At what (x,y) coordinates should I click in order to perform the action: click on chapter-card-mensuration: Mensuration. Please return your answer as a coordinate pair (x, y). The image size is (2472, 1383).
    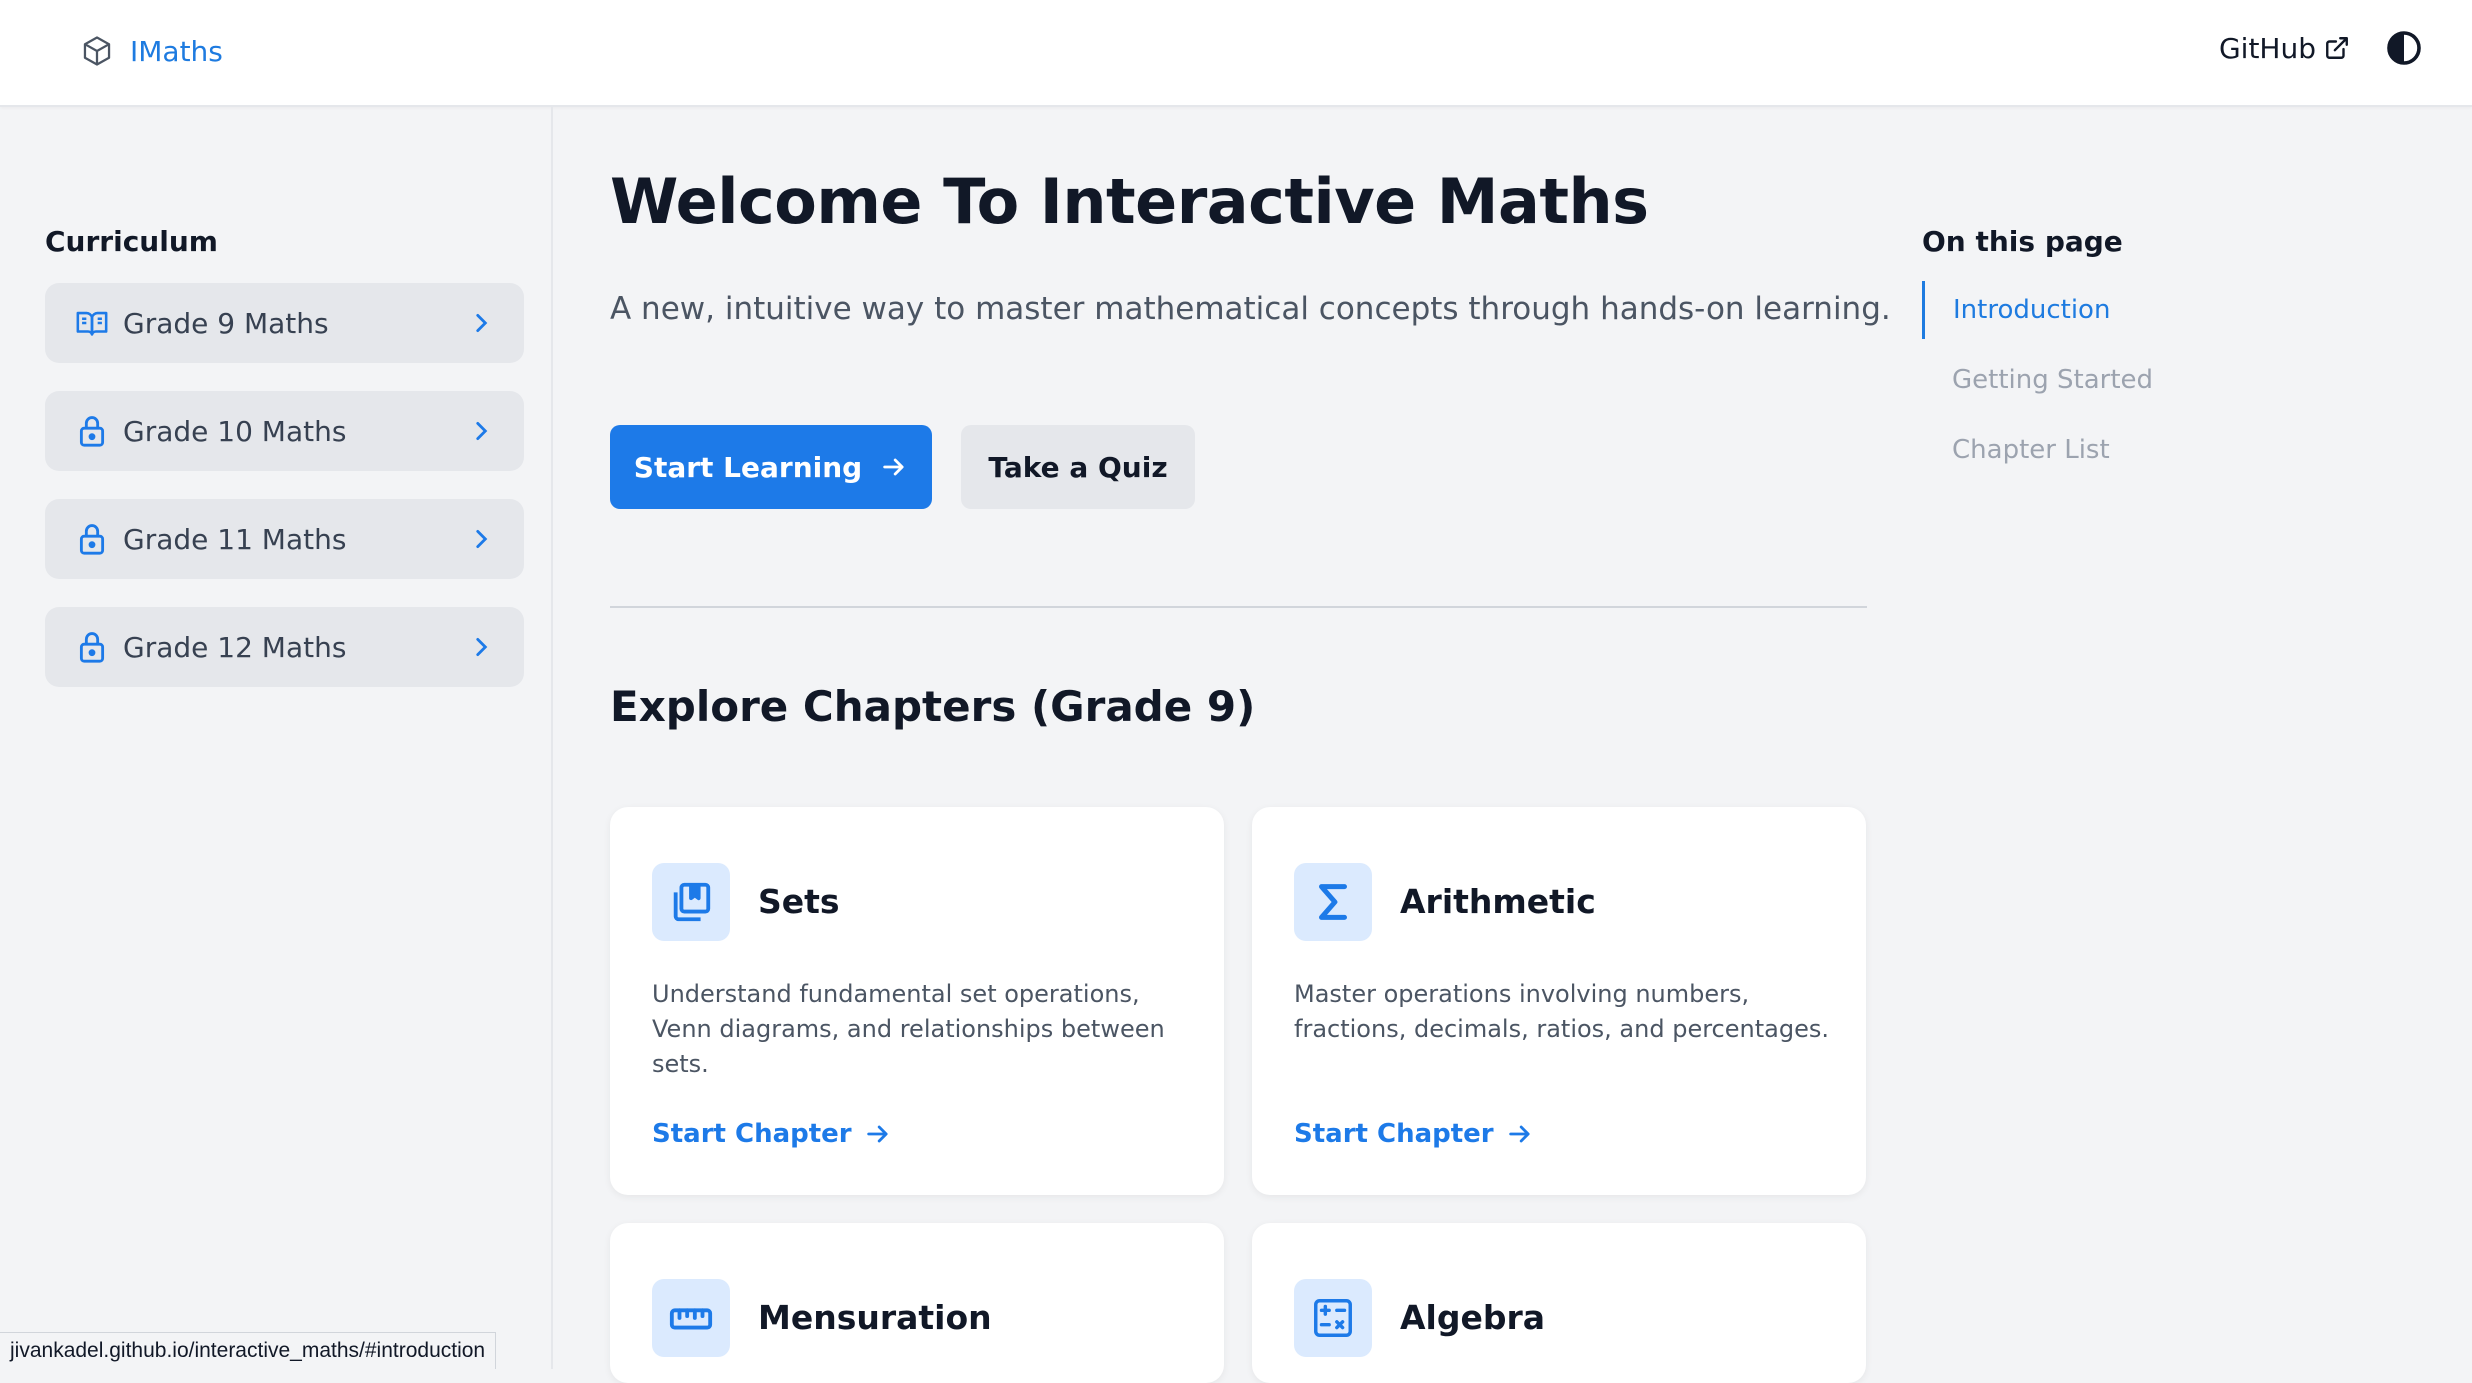
    Looking at the image, I should click on (917, 1303).